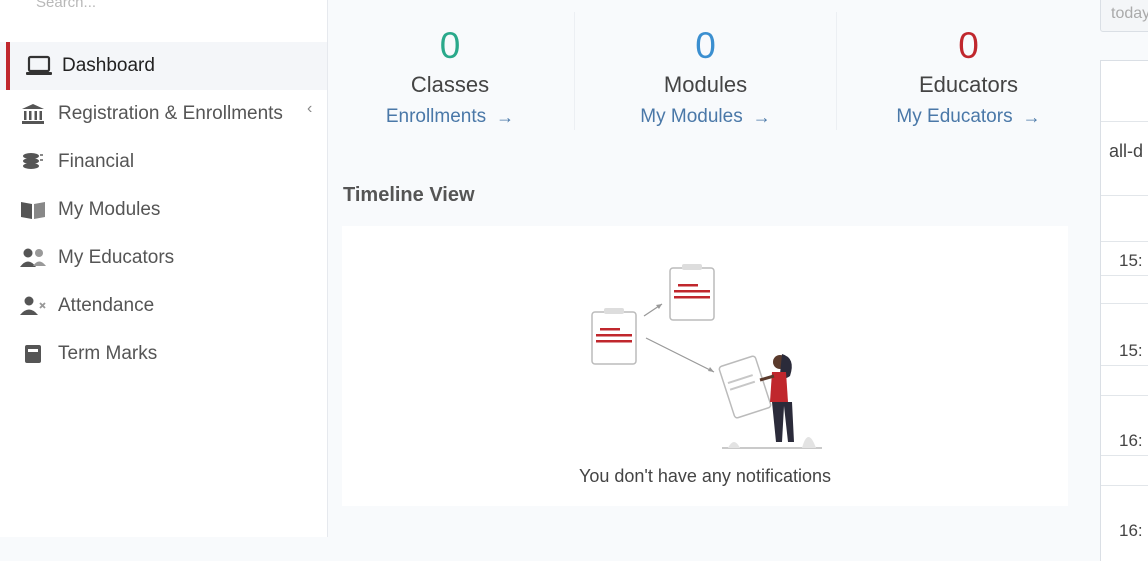 This screenshot has height=561, width=1148. Describe the element at coordinates (1126, 151) in the screenshot. I see `allday-label: all-d` at that location.